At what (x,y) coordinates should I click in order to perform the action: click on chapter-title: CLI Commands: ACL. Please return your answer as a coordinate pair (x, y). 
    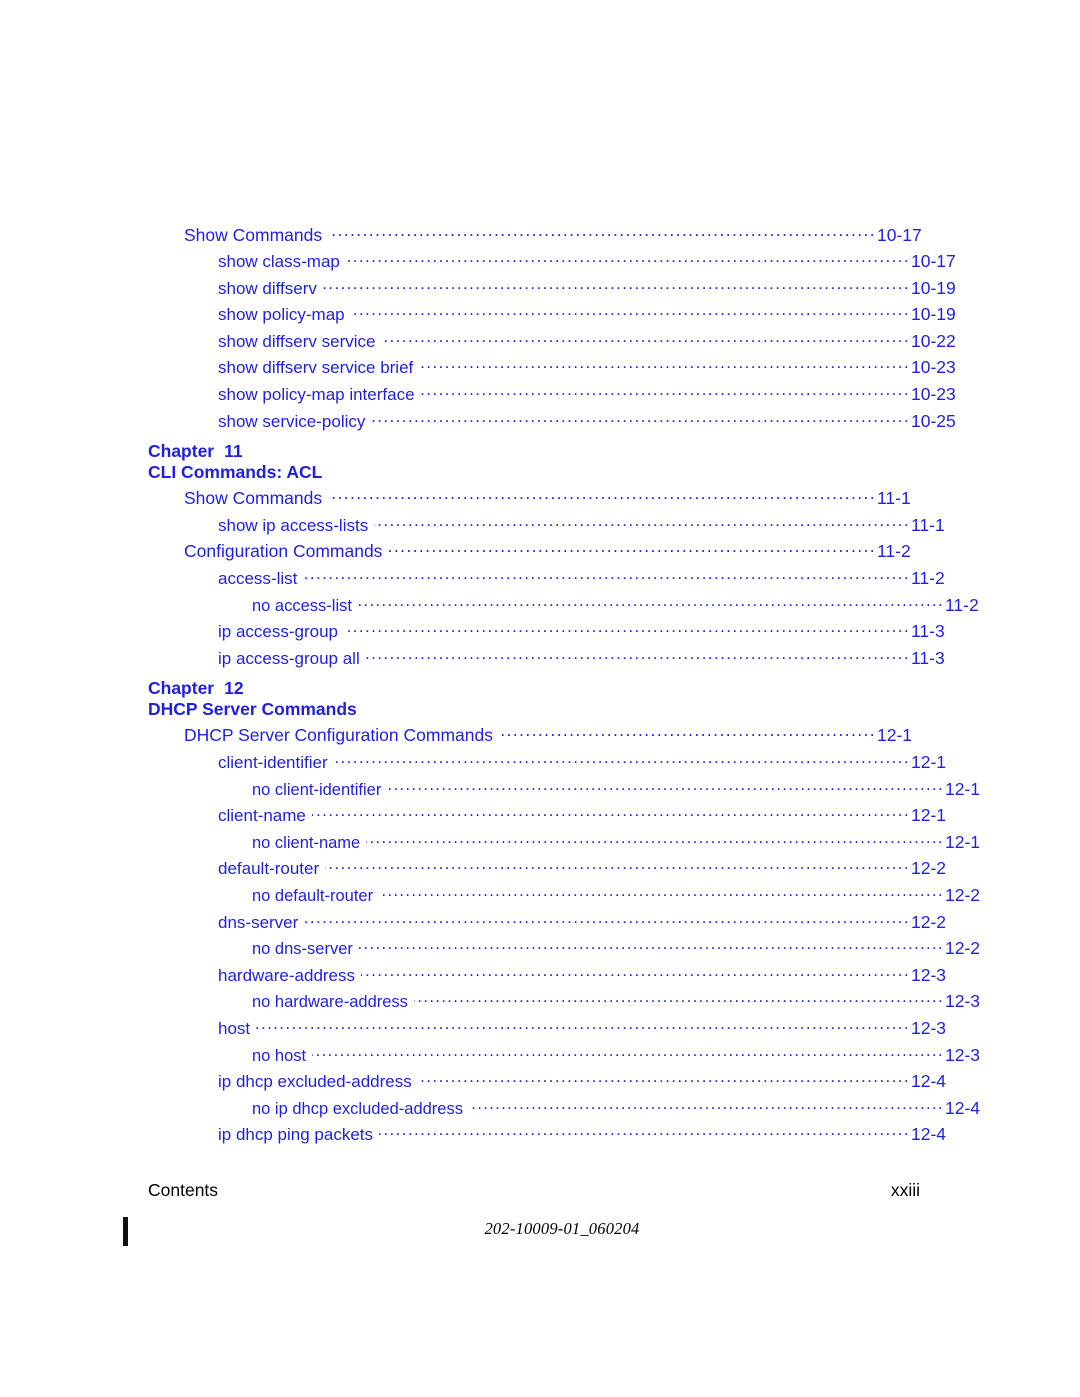
    Looking at the image, I should click on (235, 471).